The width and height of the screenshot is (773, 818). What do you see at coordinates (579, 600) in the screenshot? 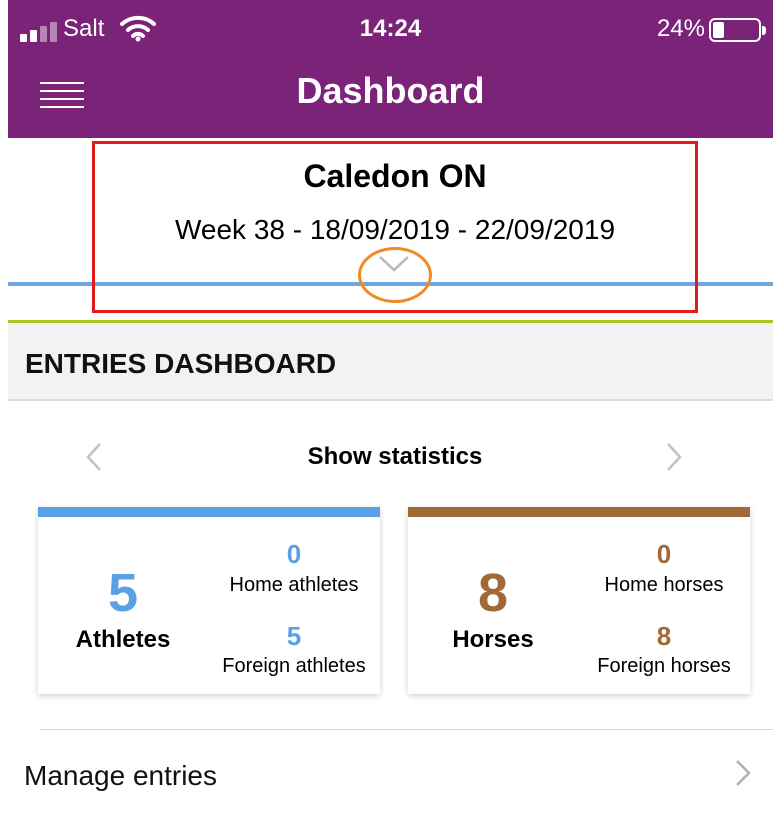
I see `horses-card: 8 Horses 0 Home horses 8 Foreign horses` at bounding box center [579, 600].